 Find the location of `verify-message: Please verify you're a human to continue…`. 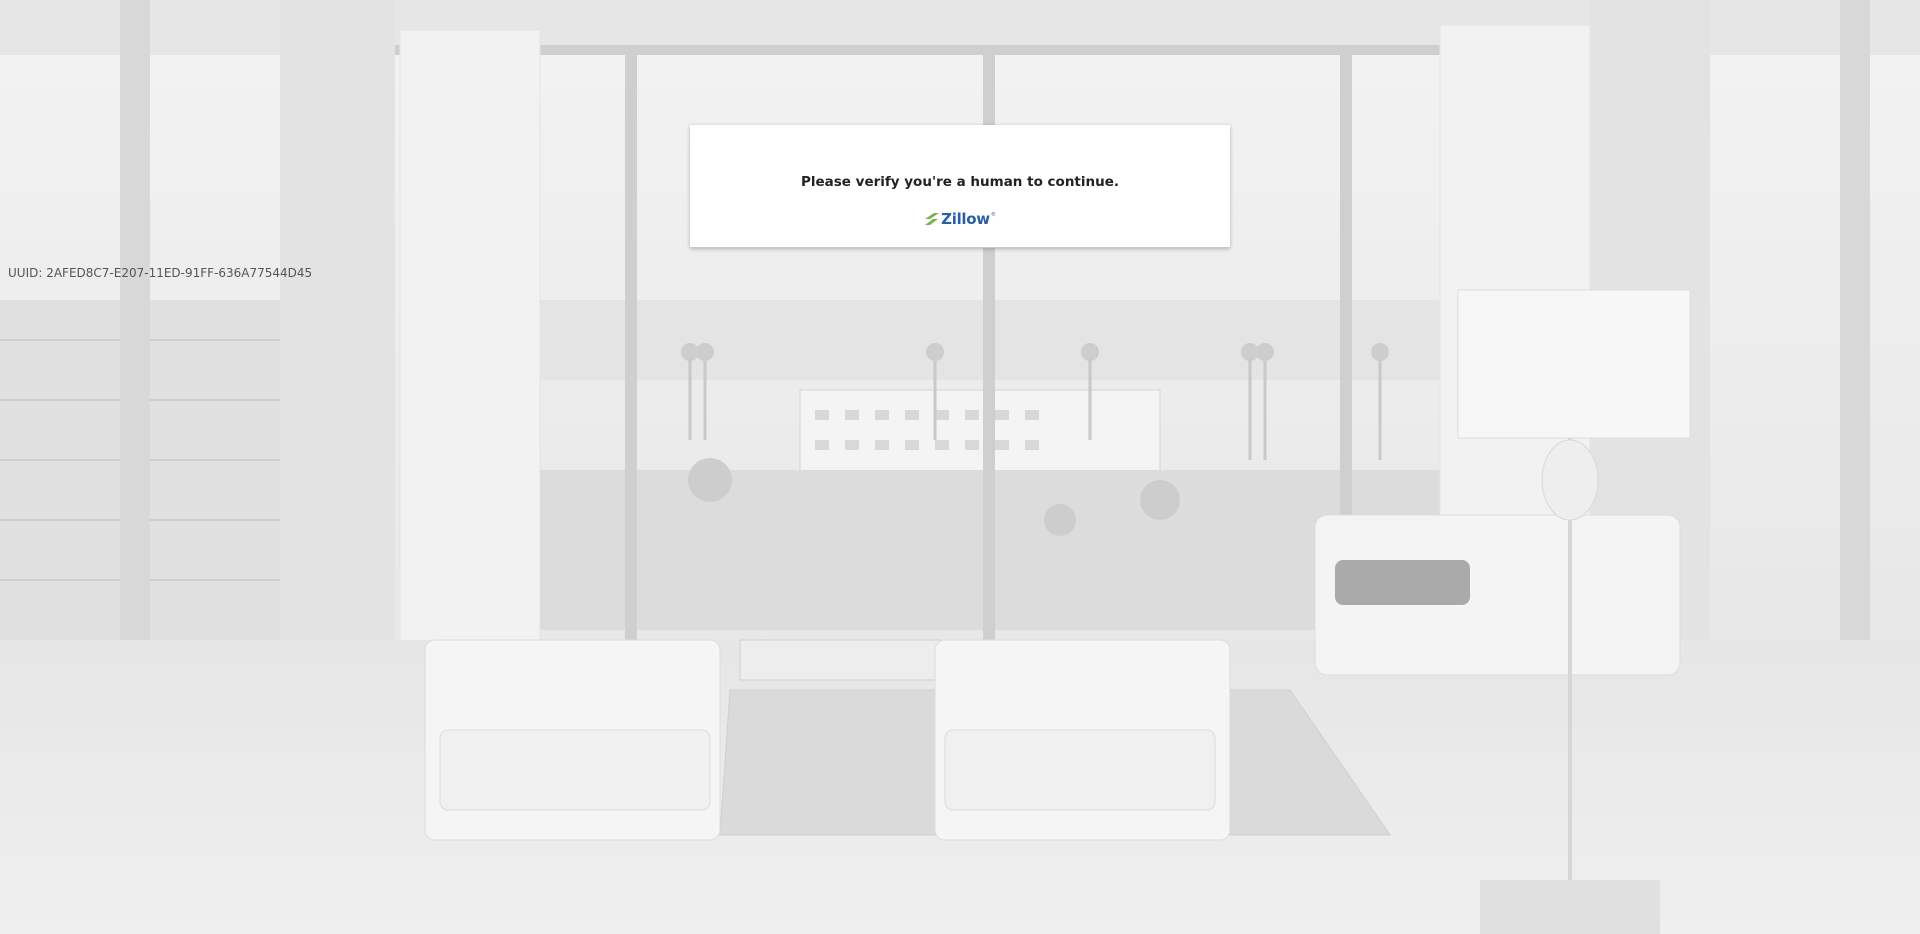

verify-message: Please verify you're a human to continue… is located at coordinates (960, 182).